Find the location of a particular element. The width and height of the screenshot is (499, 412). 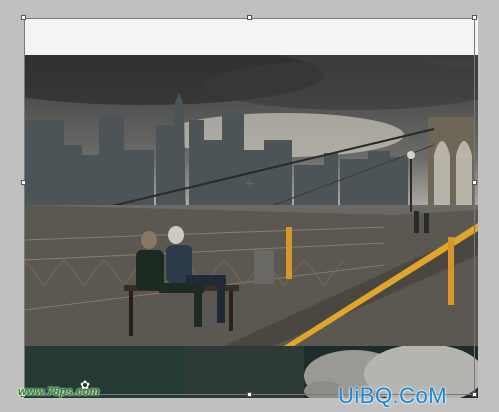

transform-handle-top-center is located at coordinates (249, 17).